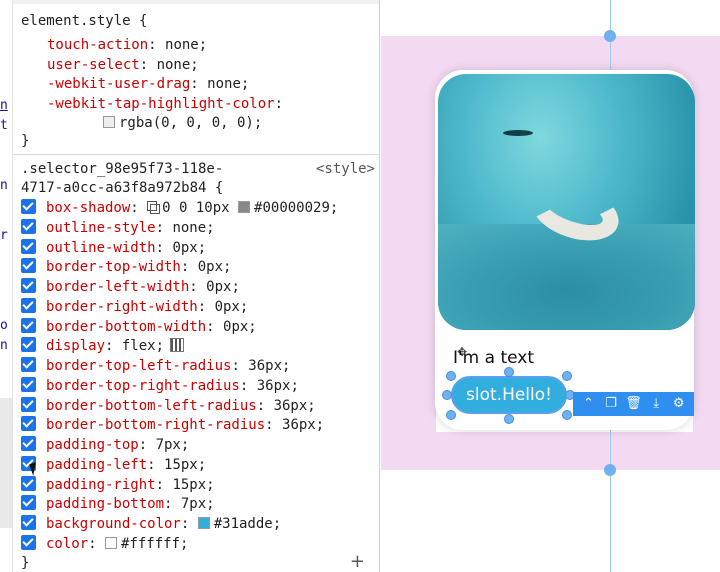  What do you see at coordinates (118, 485) in the screenshot?
I see `style-rule: padding-right: 15px;` at bounding box center [118, 485].